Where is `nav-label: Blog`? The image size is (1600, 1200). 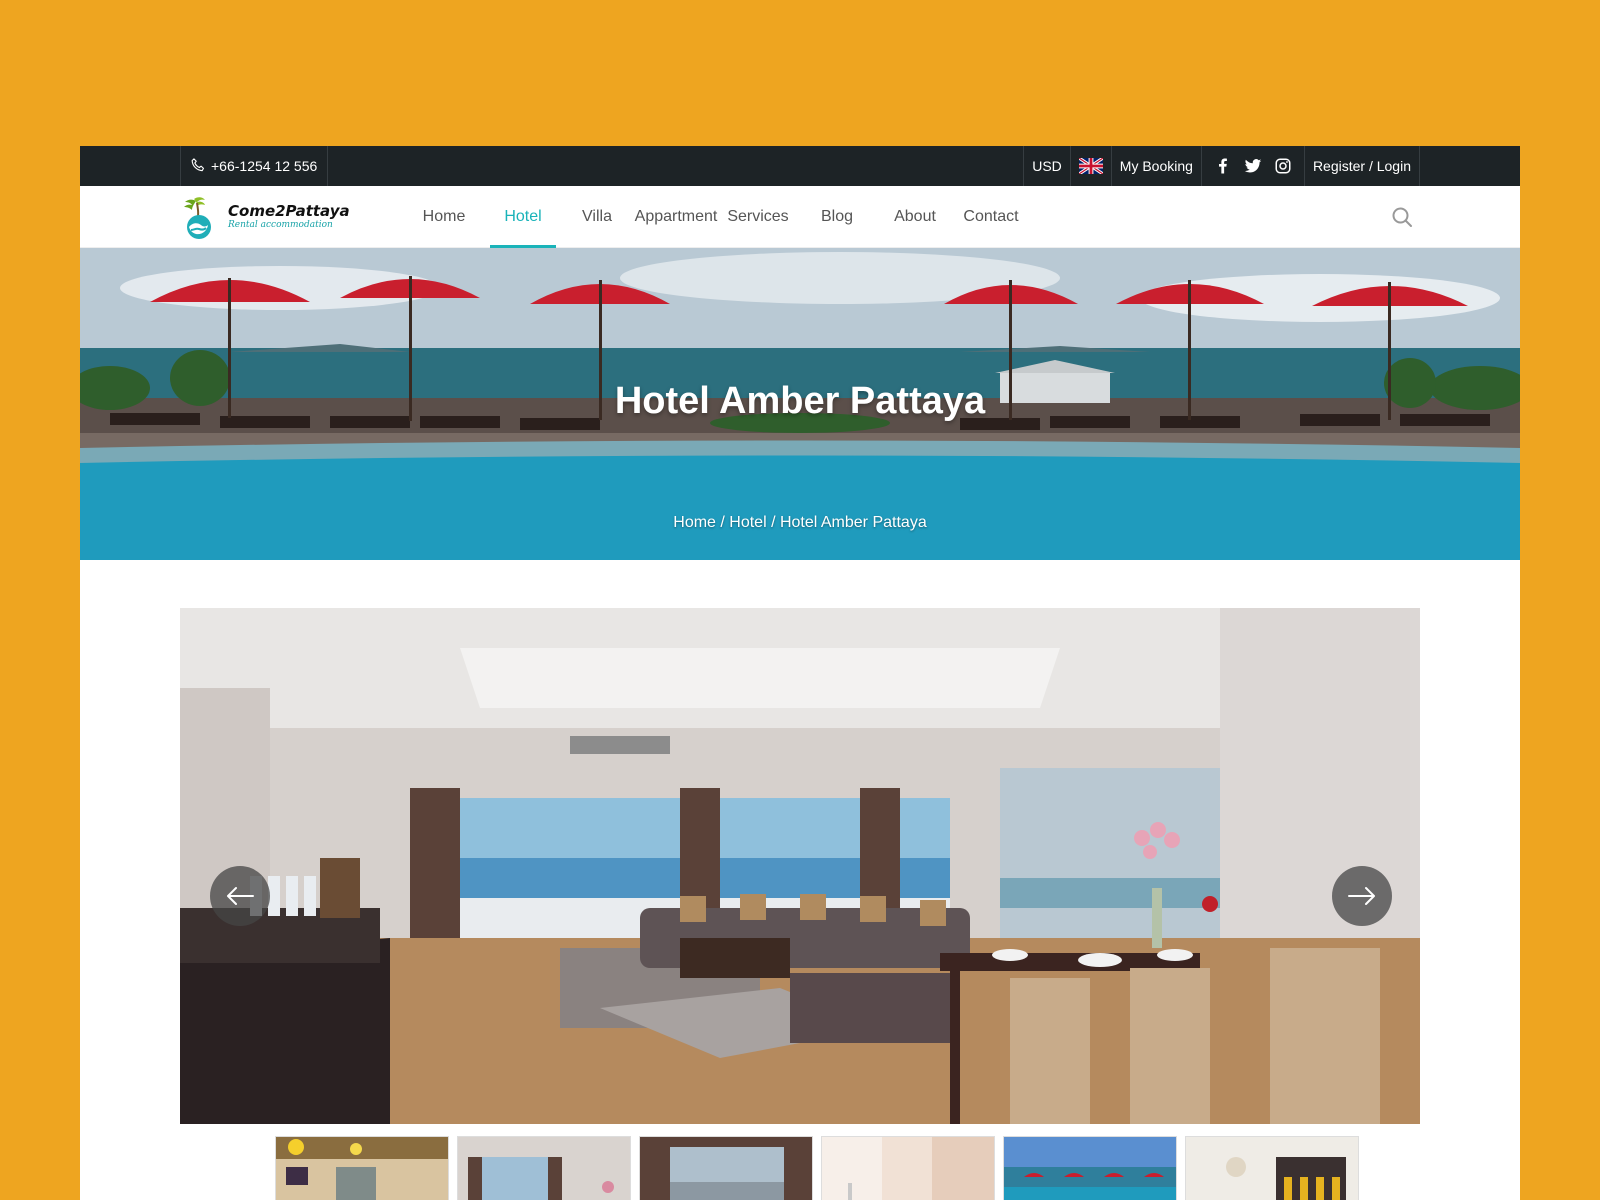
nav-label: Blog is located at coordinates (837, 216).